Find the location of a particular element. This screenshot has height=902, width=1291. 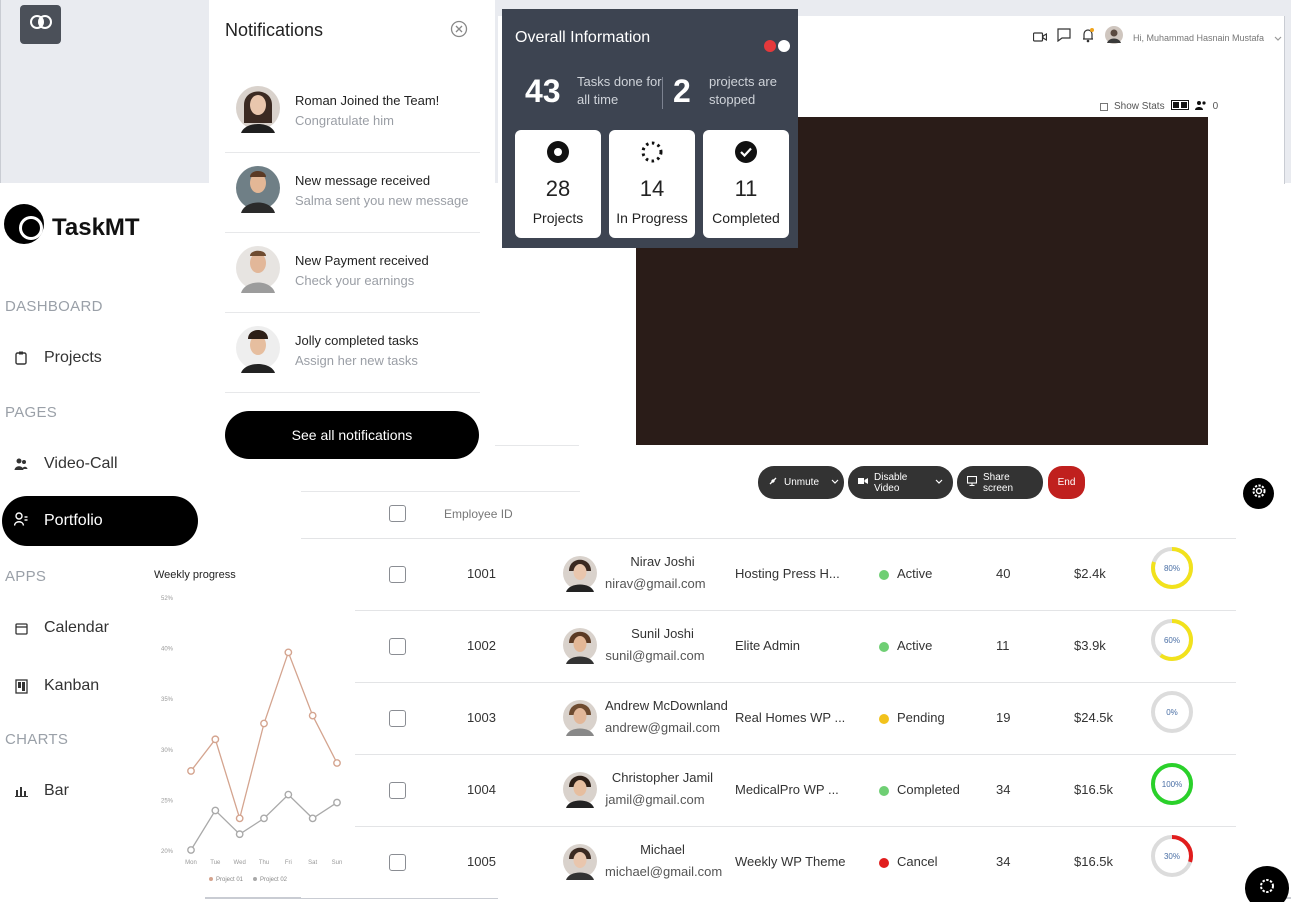

employee-email: jamil@gmail.com is located at coordinates (655, 799).